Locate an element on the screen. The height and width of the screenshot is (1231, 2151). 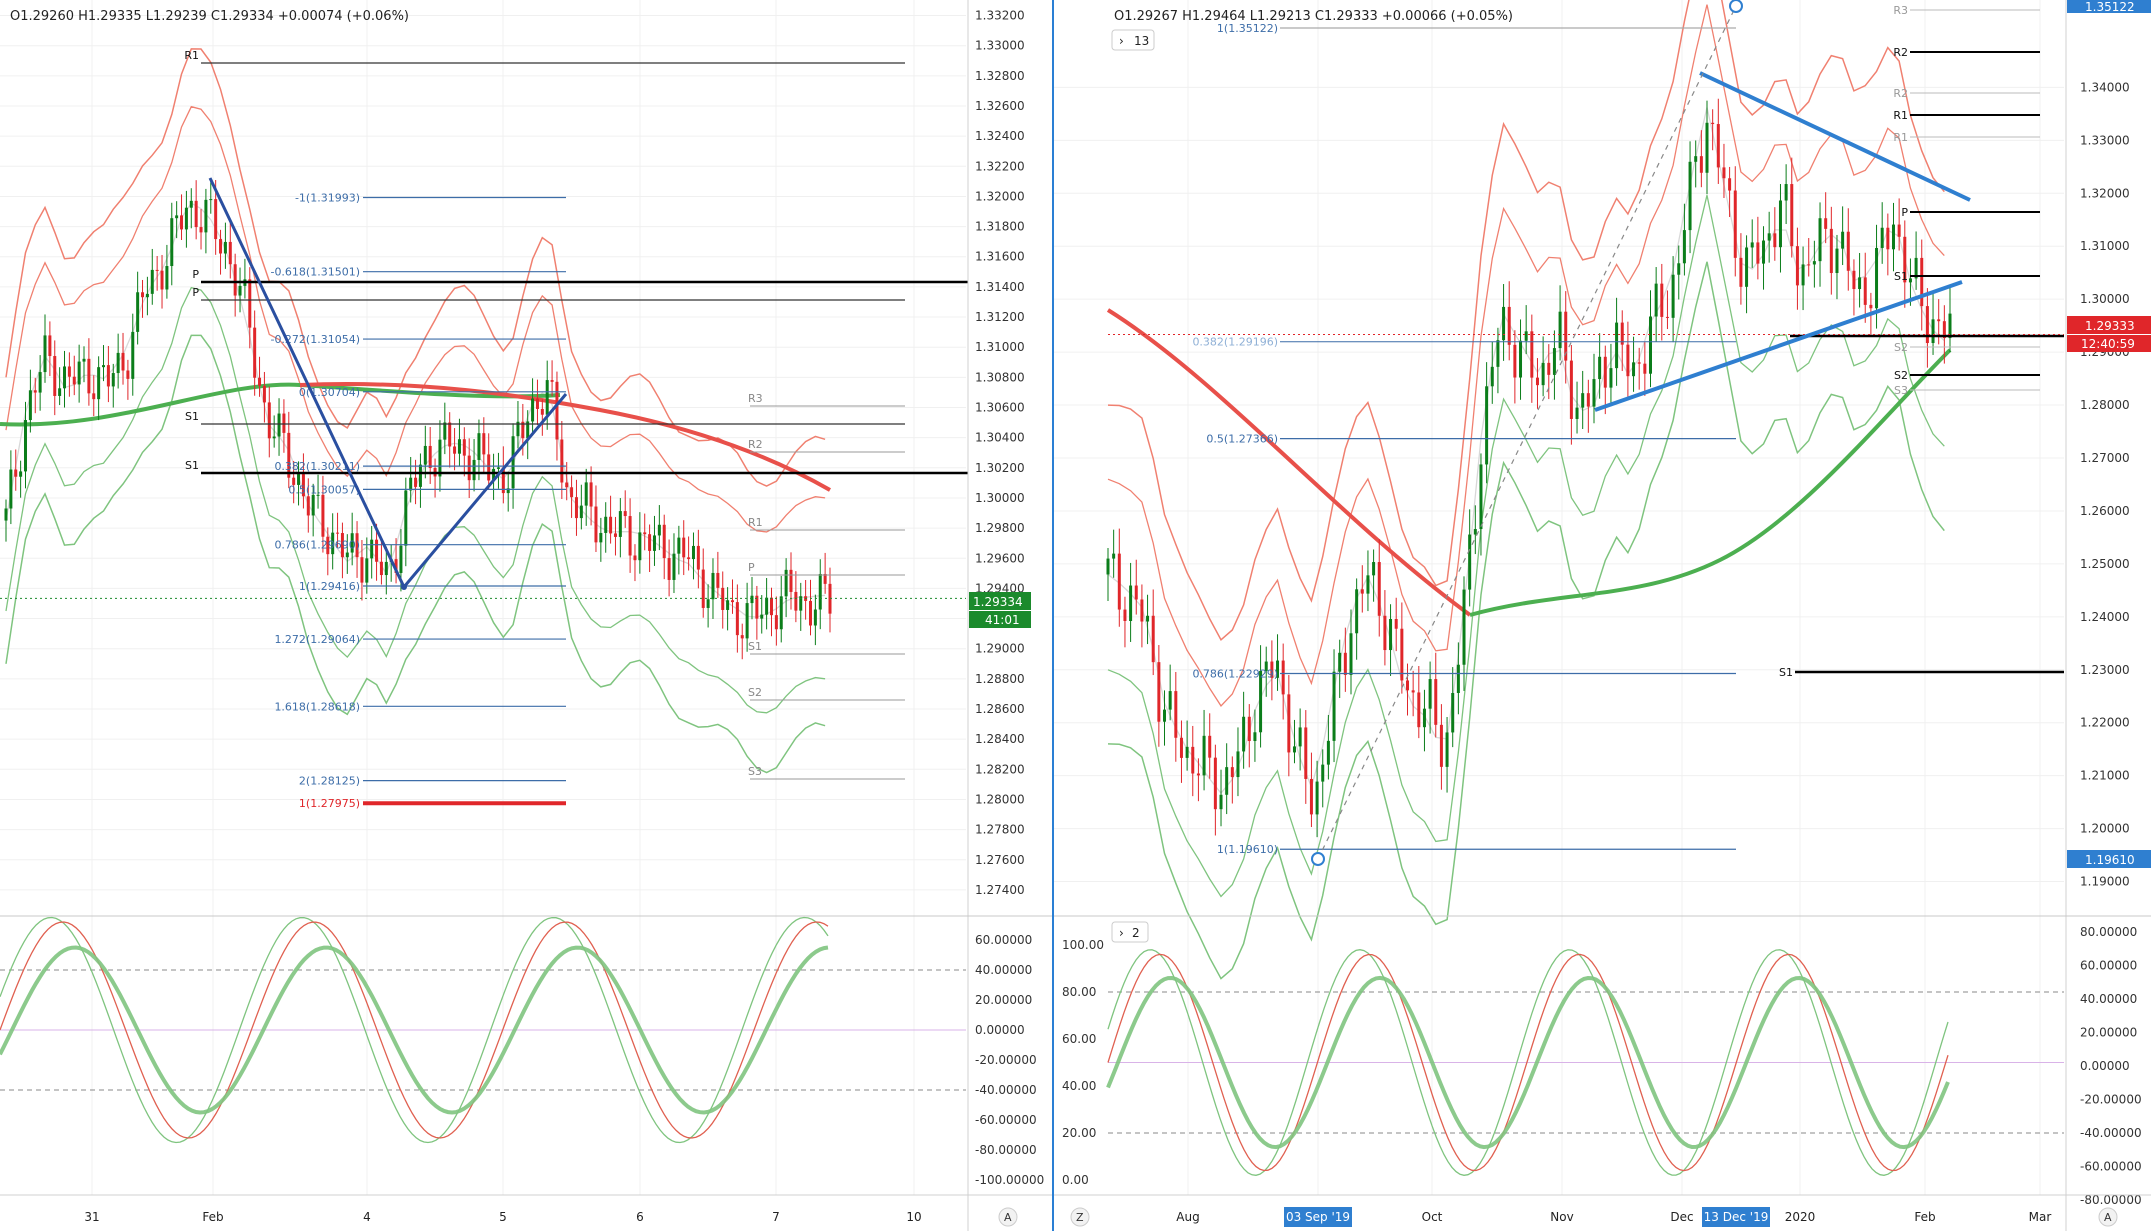
right-oscillator-pane is located at coordinates (1585, 1062).